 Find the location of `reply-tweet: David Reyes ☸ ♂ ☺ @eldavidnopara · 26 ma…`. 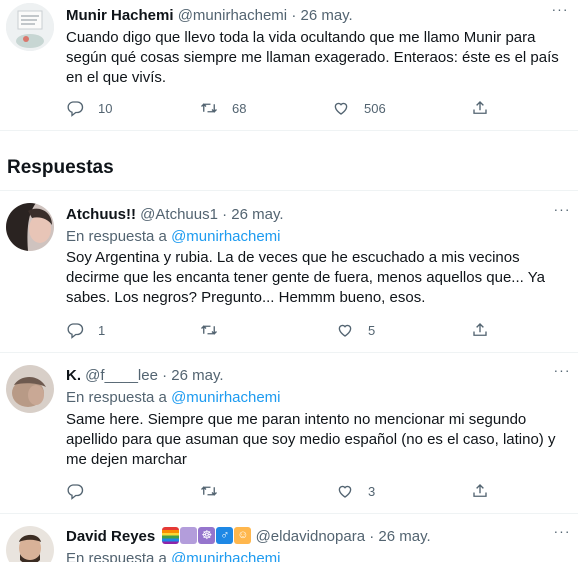

reply-tweet: David Reyes ☸ ♂ ☺ @eldavidnopara · 26 ma… is located at coordinates (289, 538).